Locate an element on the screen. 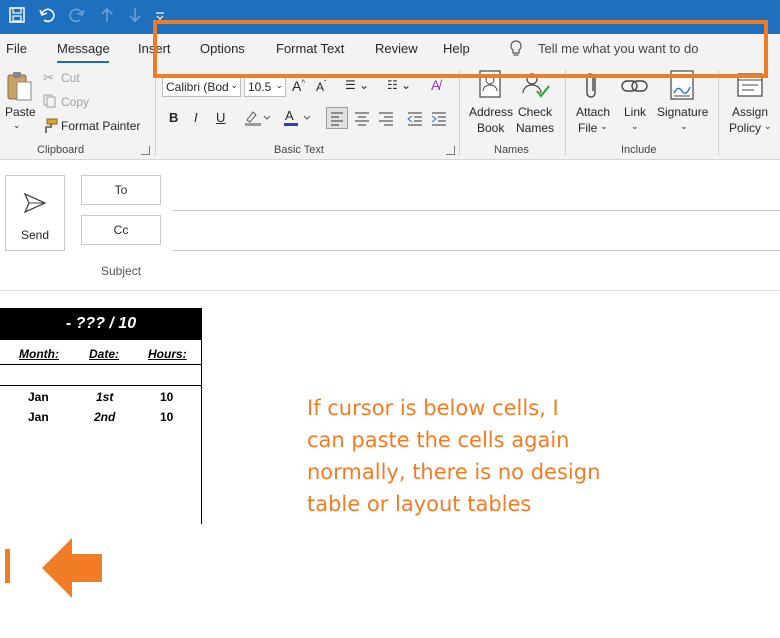 The width and height of the screenshot is (780, 638). bold-button: B is located at coordinates (173, 117).